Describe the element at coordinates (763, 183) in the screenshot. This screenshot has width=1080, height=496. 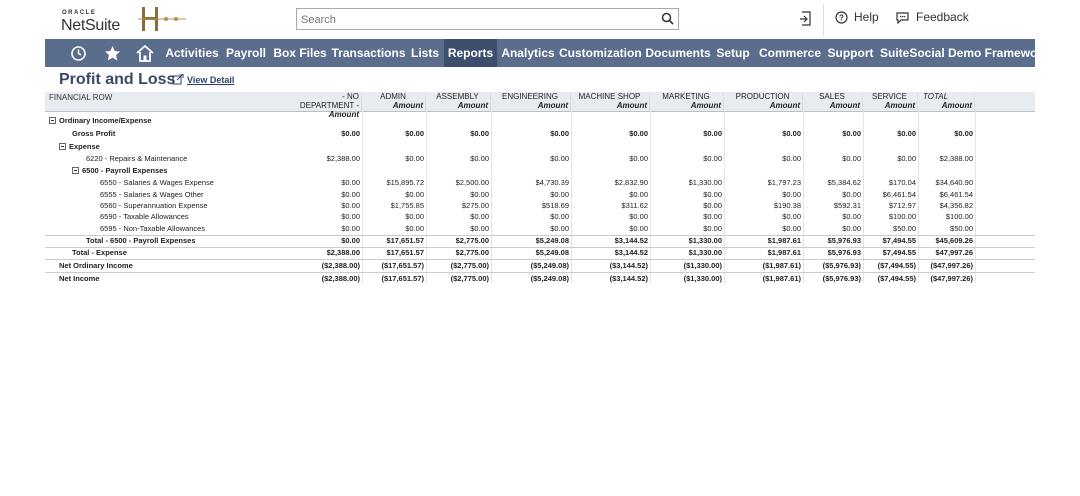
I see `row-cell-value: $1,797.23` at that location.